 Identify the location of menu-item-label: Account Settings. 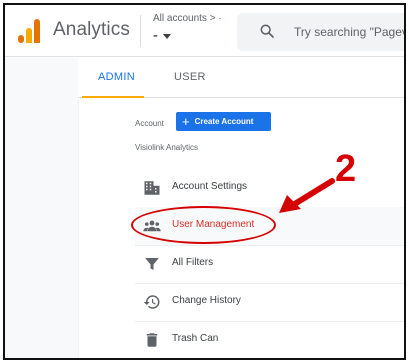
(210, 186).